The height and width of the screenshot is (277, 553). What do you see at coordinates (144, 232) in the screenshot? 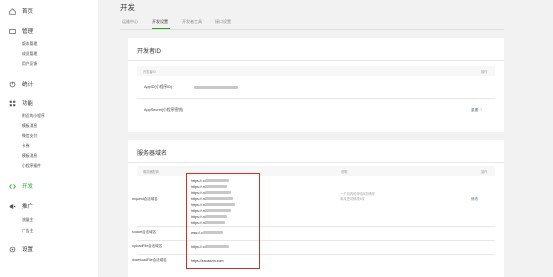
I see `socket-domain-label: socket合法域名` at bounding box center [144, 232].